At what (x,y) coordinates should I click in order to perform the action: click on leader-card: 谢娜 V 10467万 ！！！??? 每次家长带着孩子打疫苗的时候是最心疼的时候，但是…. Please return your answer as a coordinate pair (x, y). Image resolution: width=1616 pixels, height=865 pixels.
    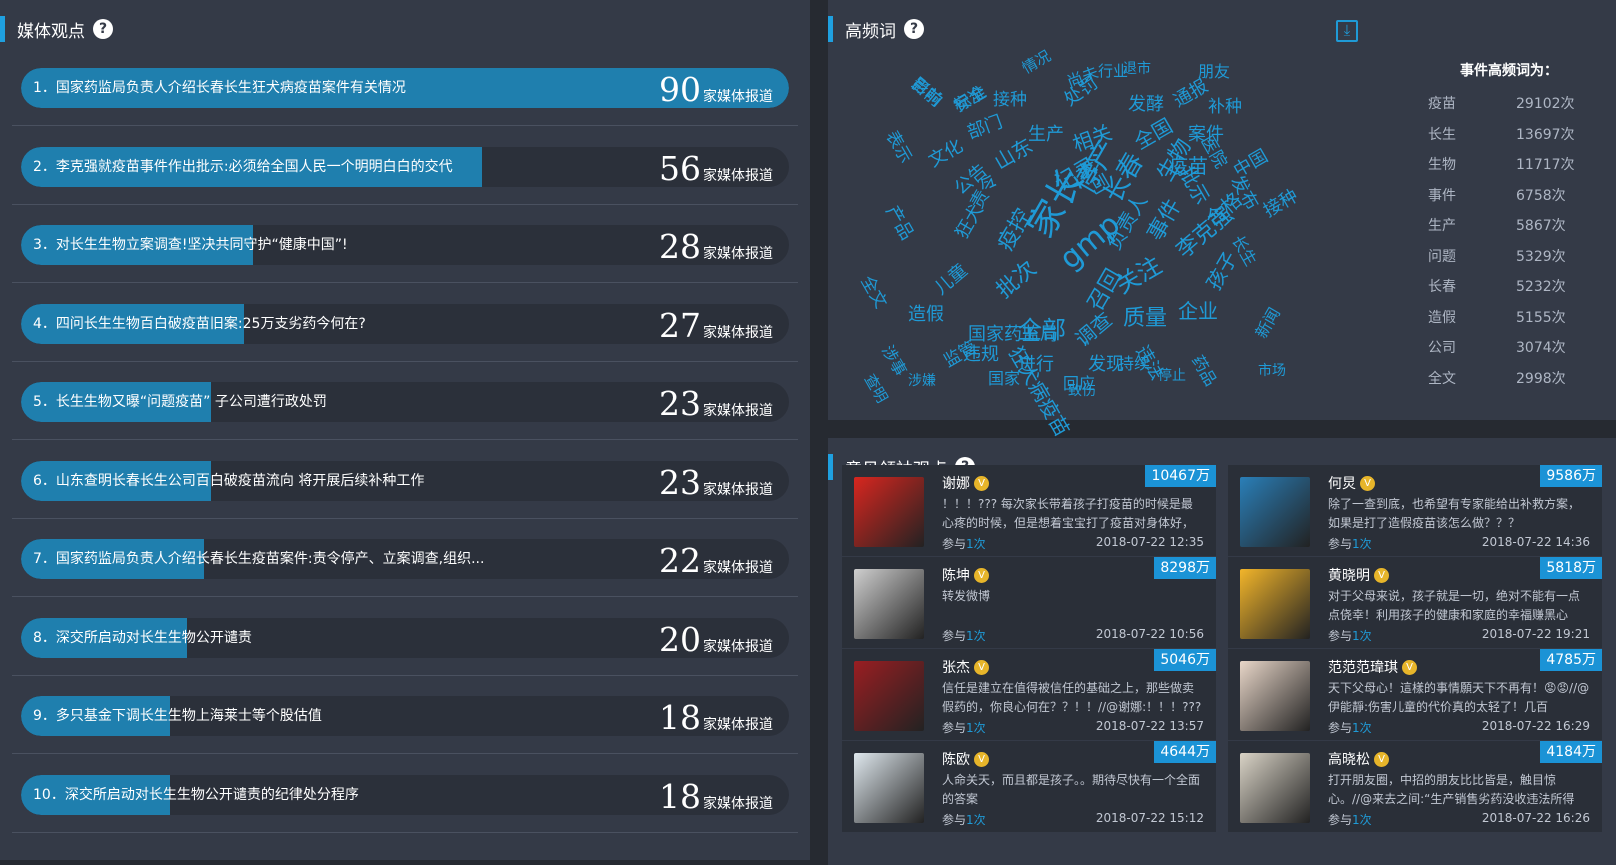
    Looking at the image, I should click on (1029, 510).